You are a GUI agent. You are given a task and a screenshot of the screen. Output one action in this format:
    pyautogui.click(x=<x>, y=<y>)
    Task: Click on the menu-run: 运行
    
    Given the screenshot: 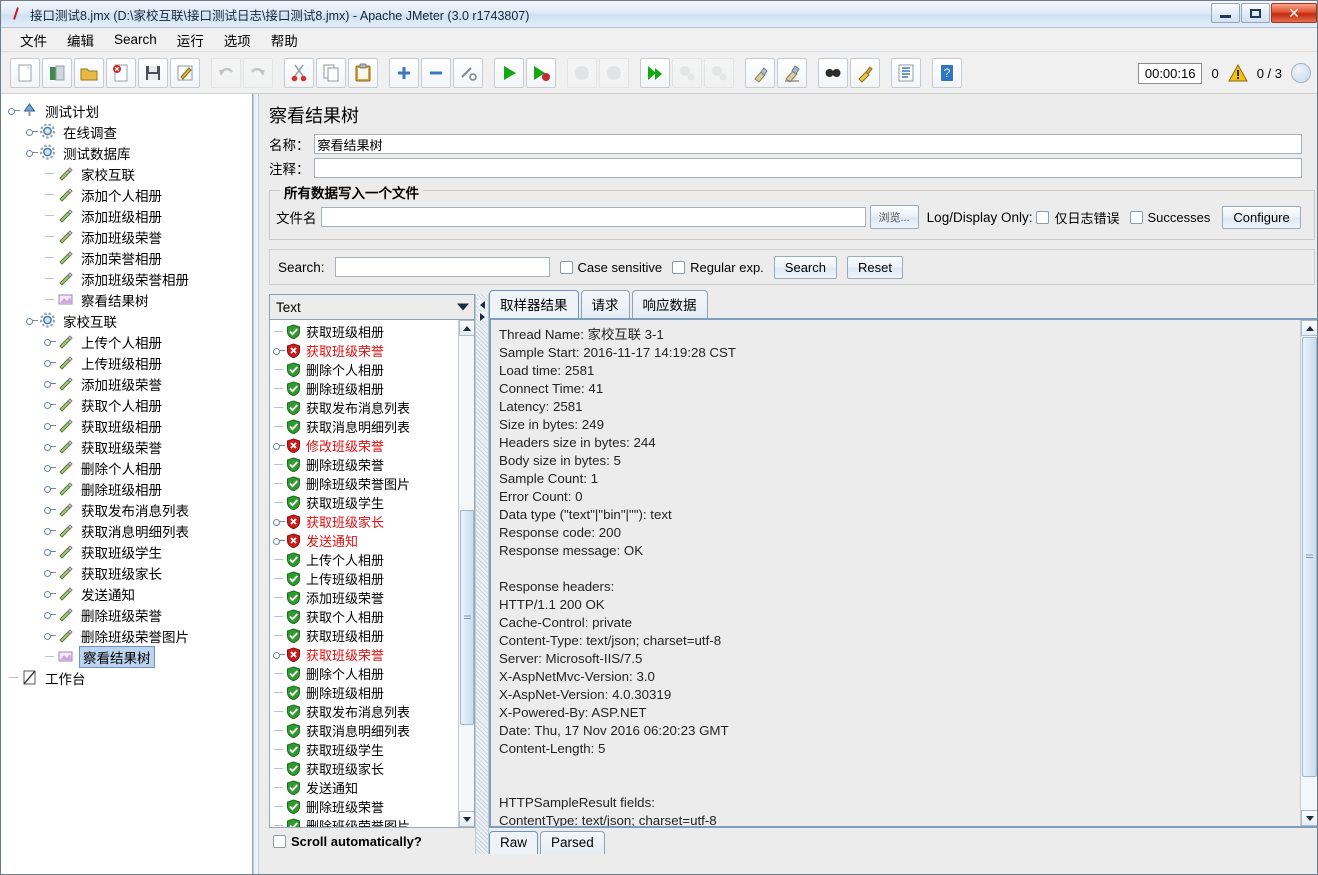 What is the action you would take?
    pyautogui.click(x=190, y=40)
    